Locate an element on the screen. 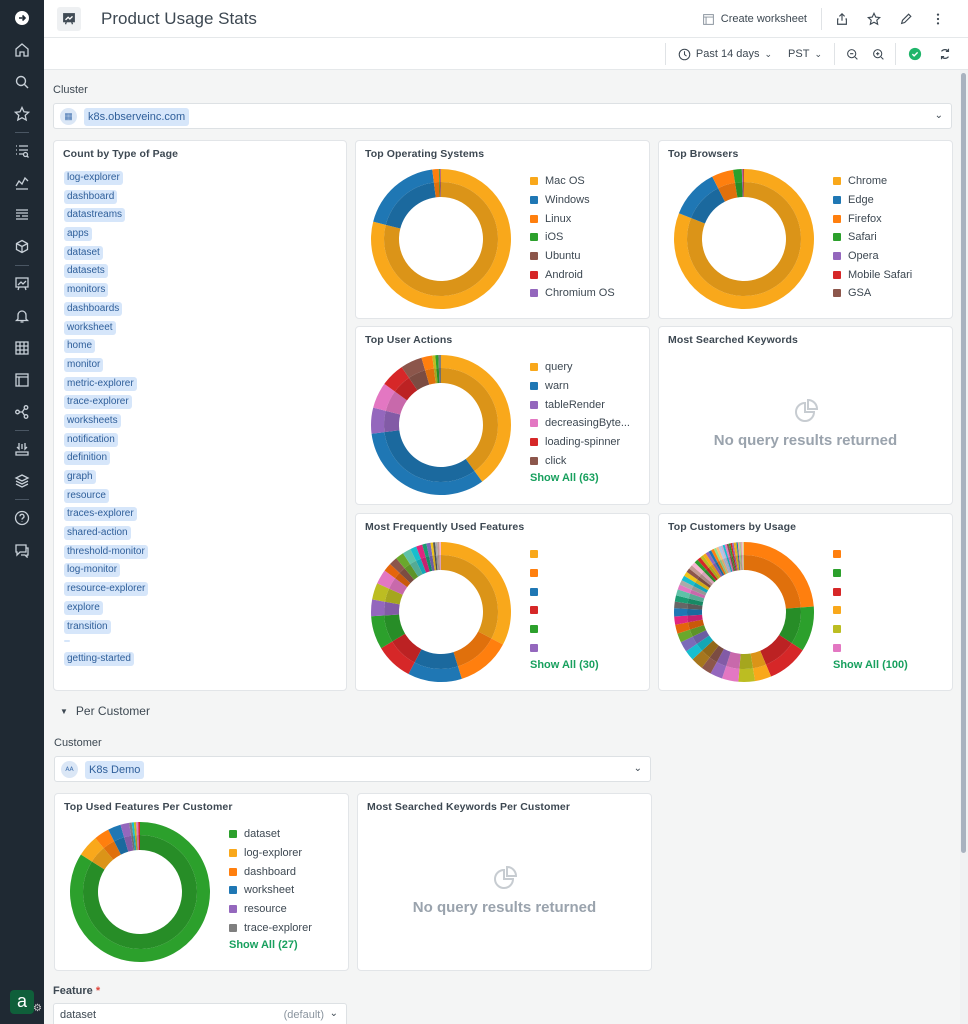  dashboard-icon is located at coordinates (22, 284).